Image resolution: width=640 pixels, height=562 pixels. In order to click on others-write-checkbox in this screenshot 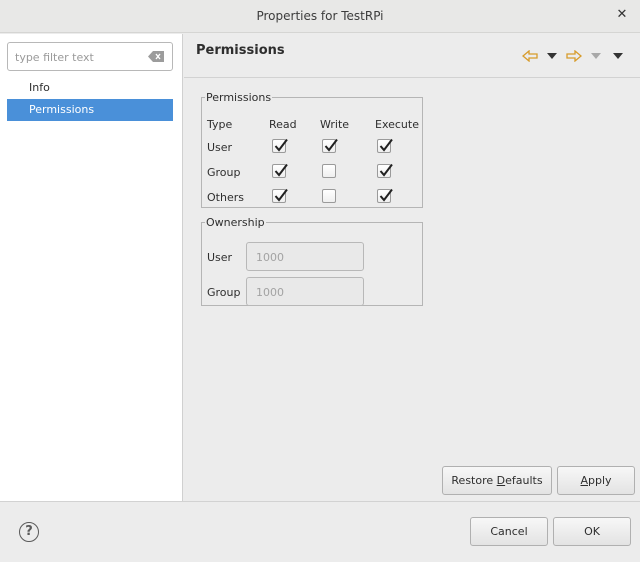, I will do `click(329, 196)`.